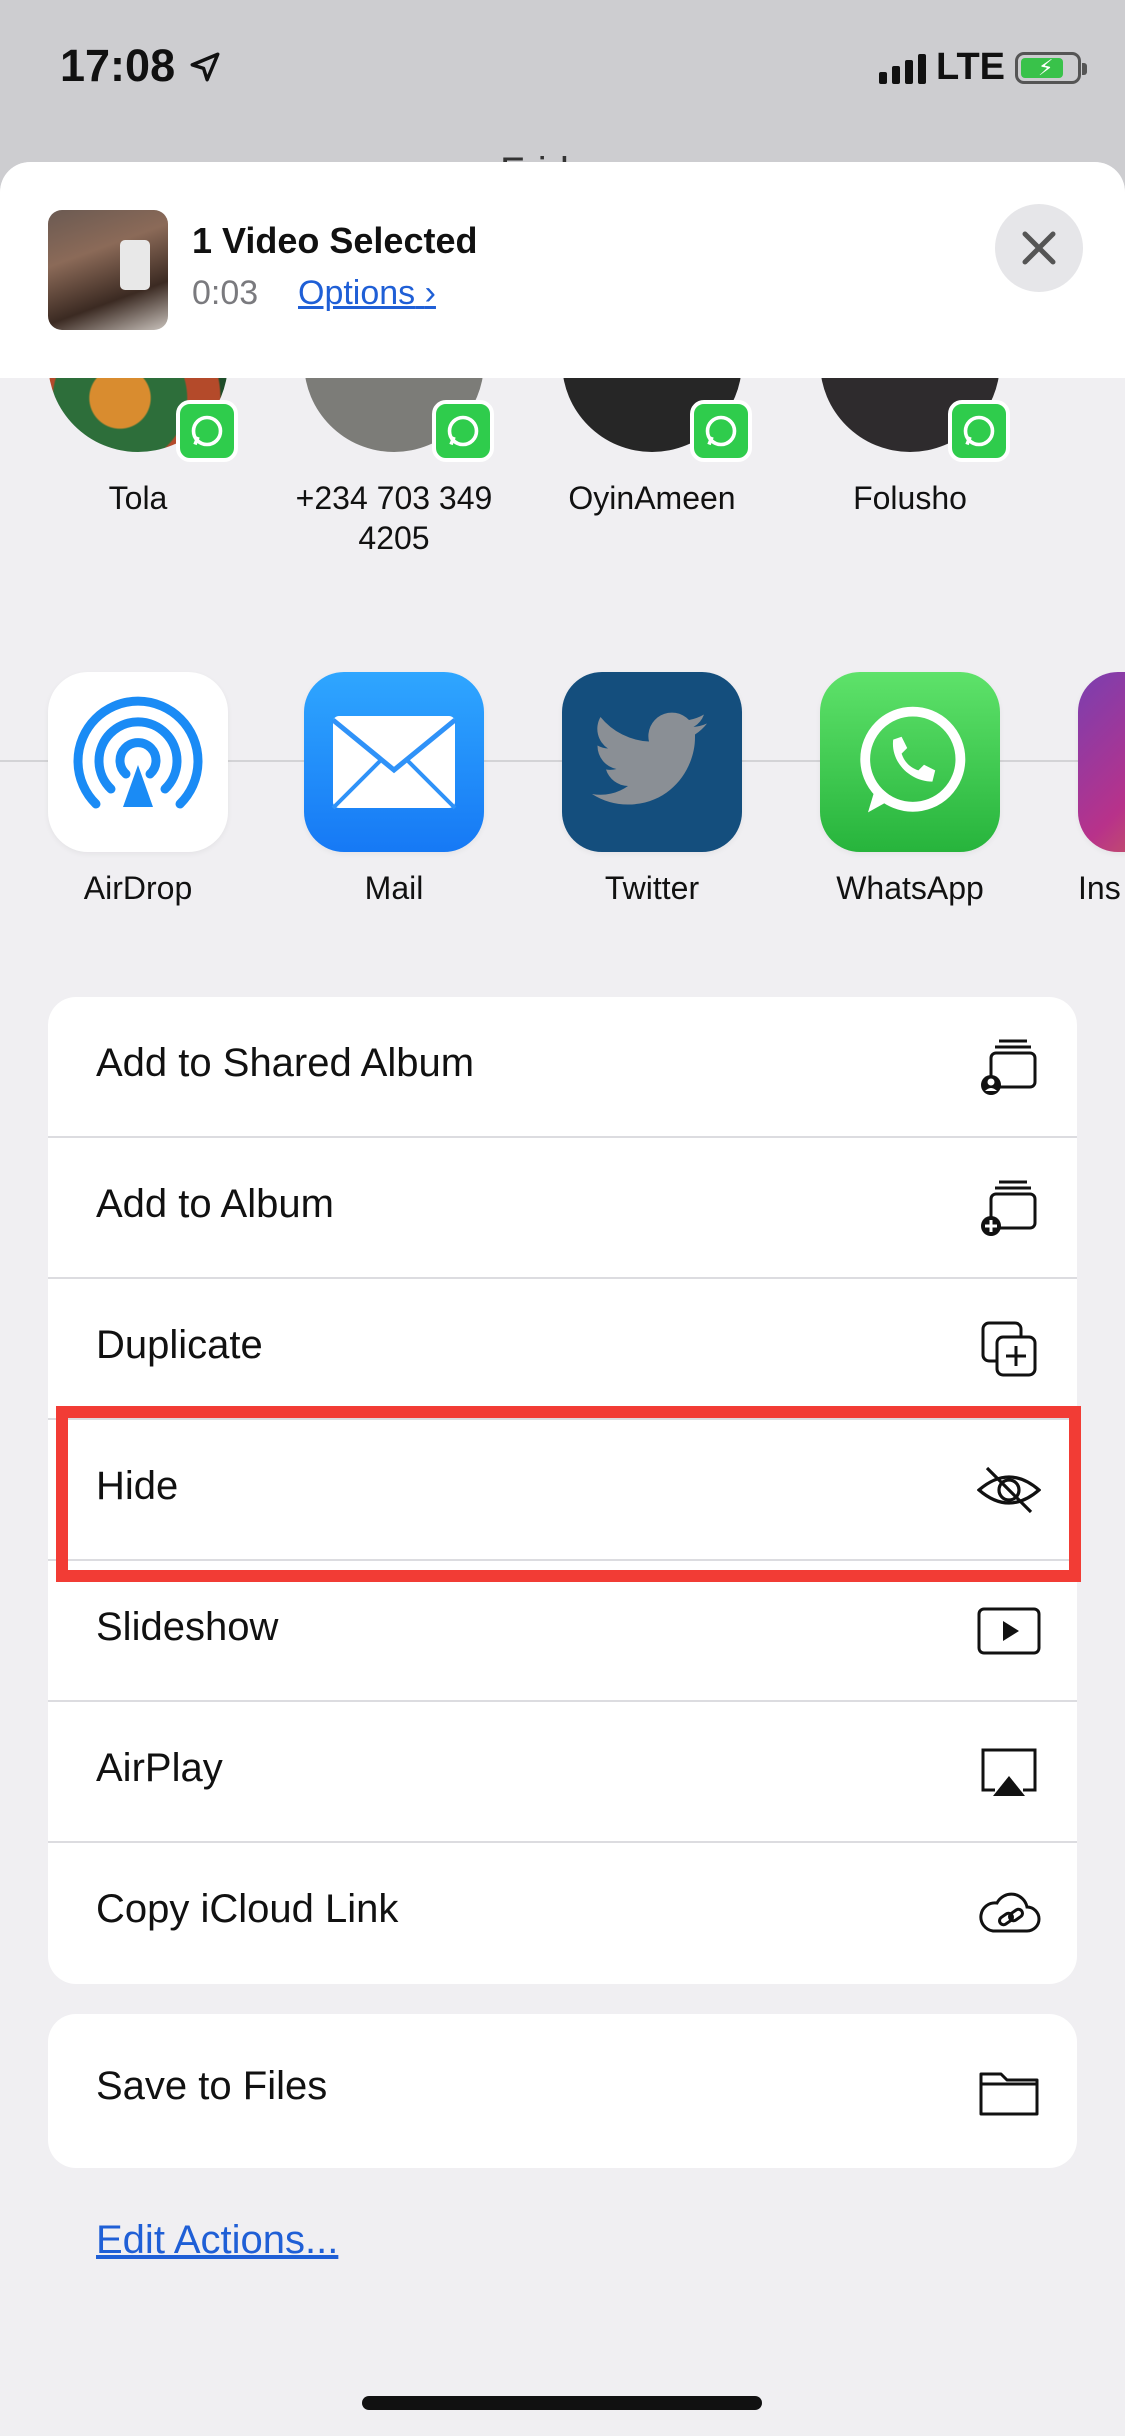 The width and height of the screenshot is (1125, 2436). I want to click on home-indicator, so click(562, 2403).